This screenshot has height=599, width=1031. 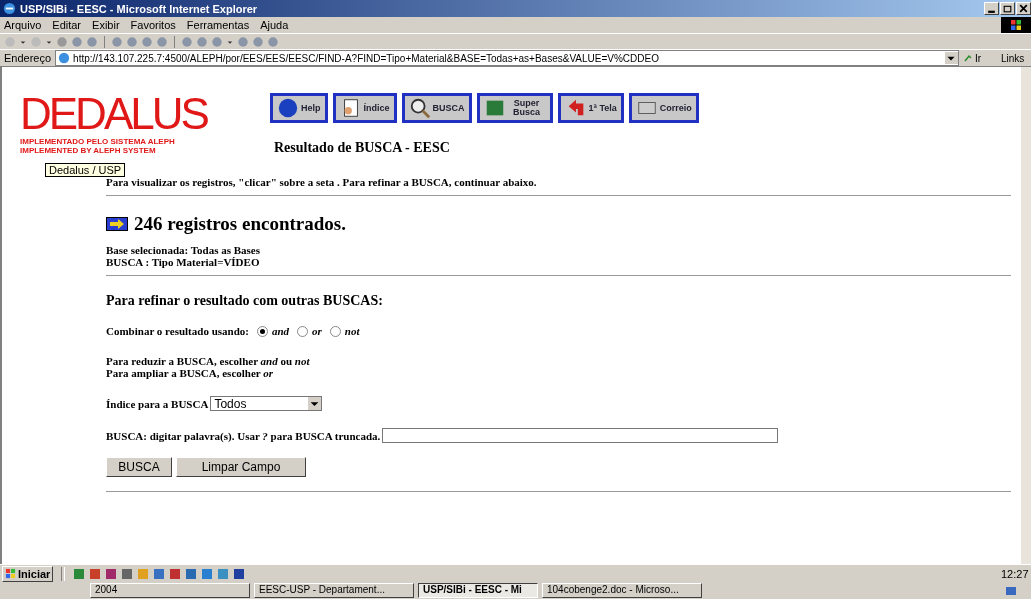 What do you see at coordinates (352, 331) in the screenshot?
I see `radio-label: not` at bounding box center [352, 331].